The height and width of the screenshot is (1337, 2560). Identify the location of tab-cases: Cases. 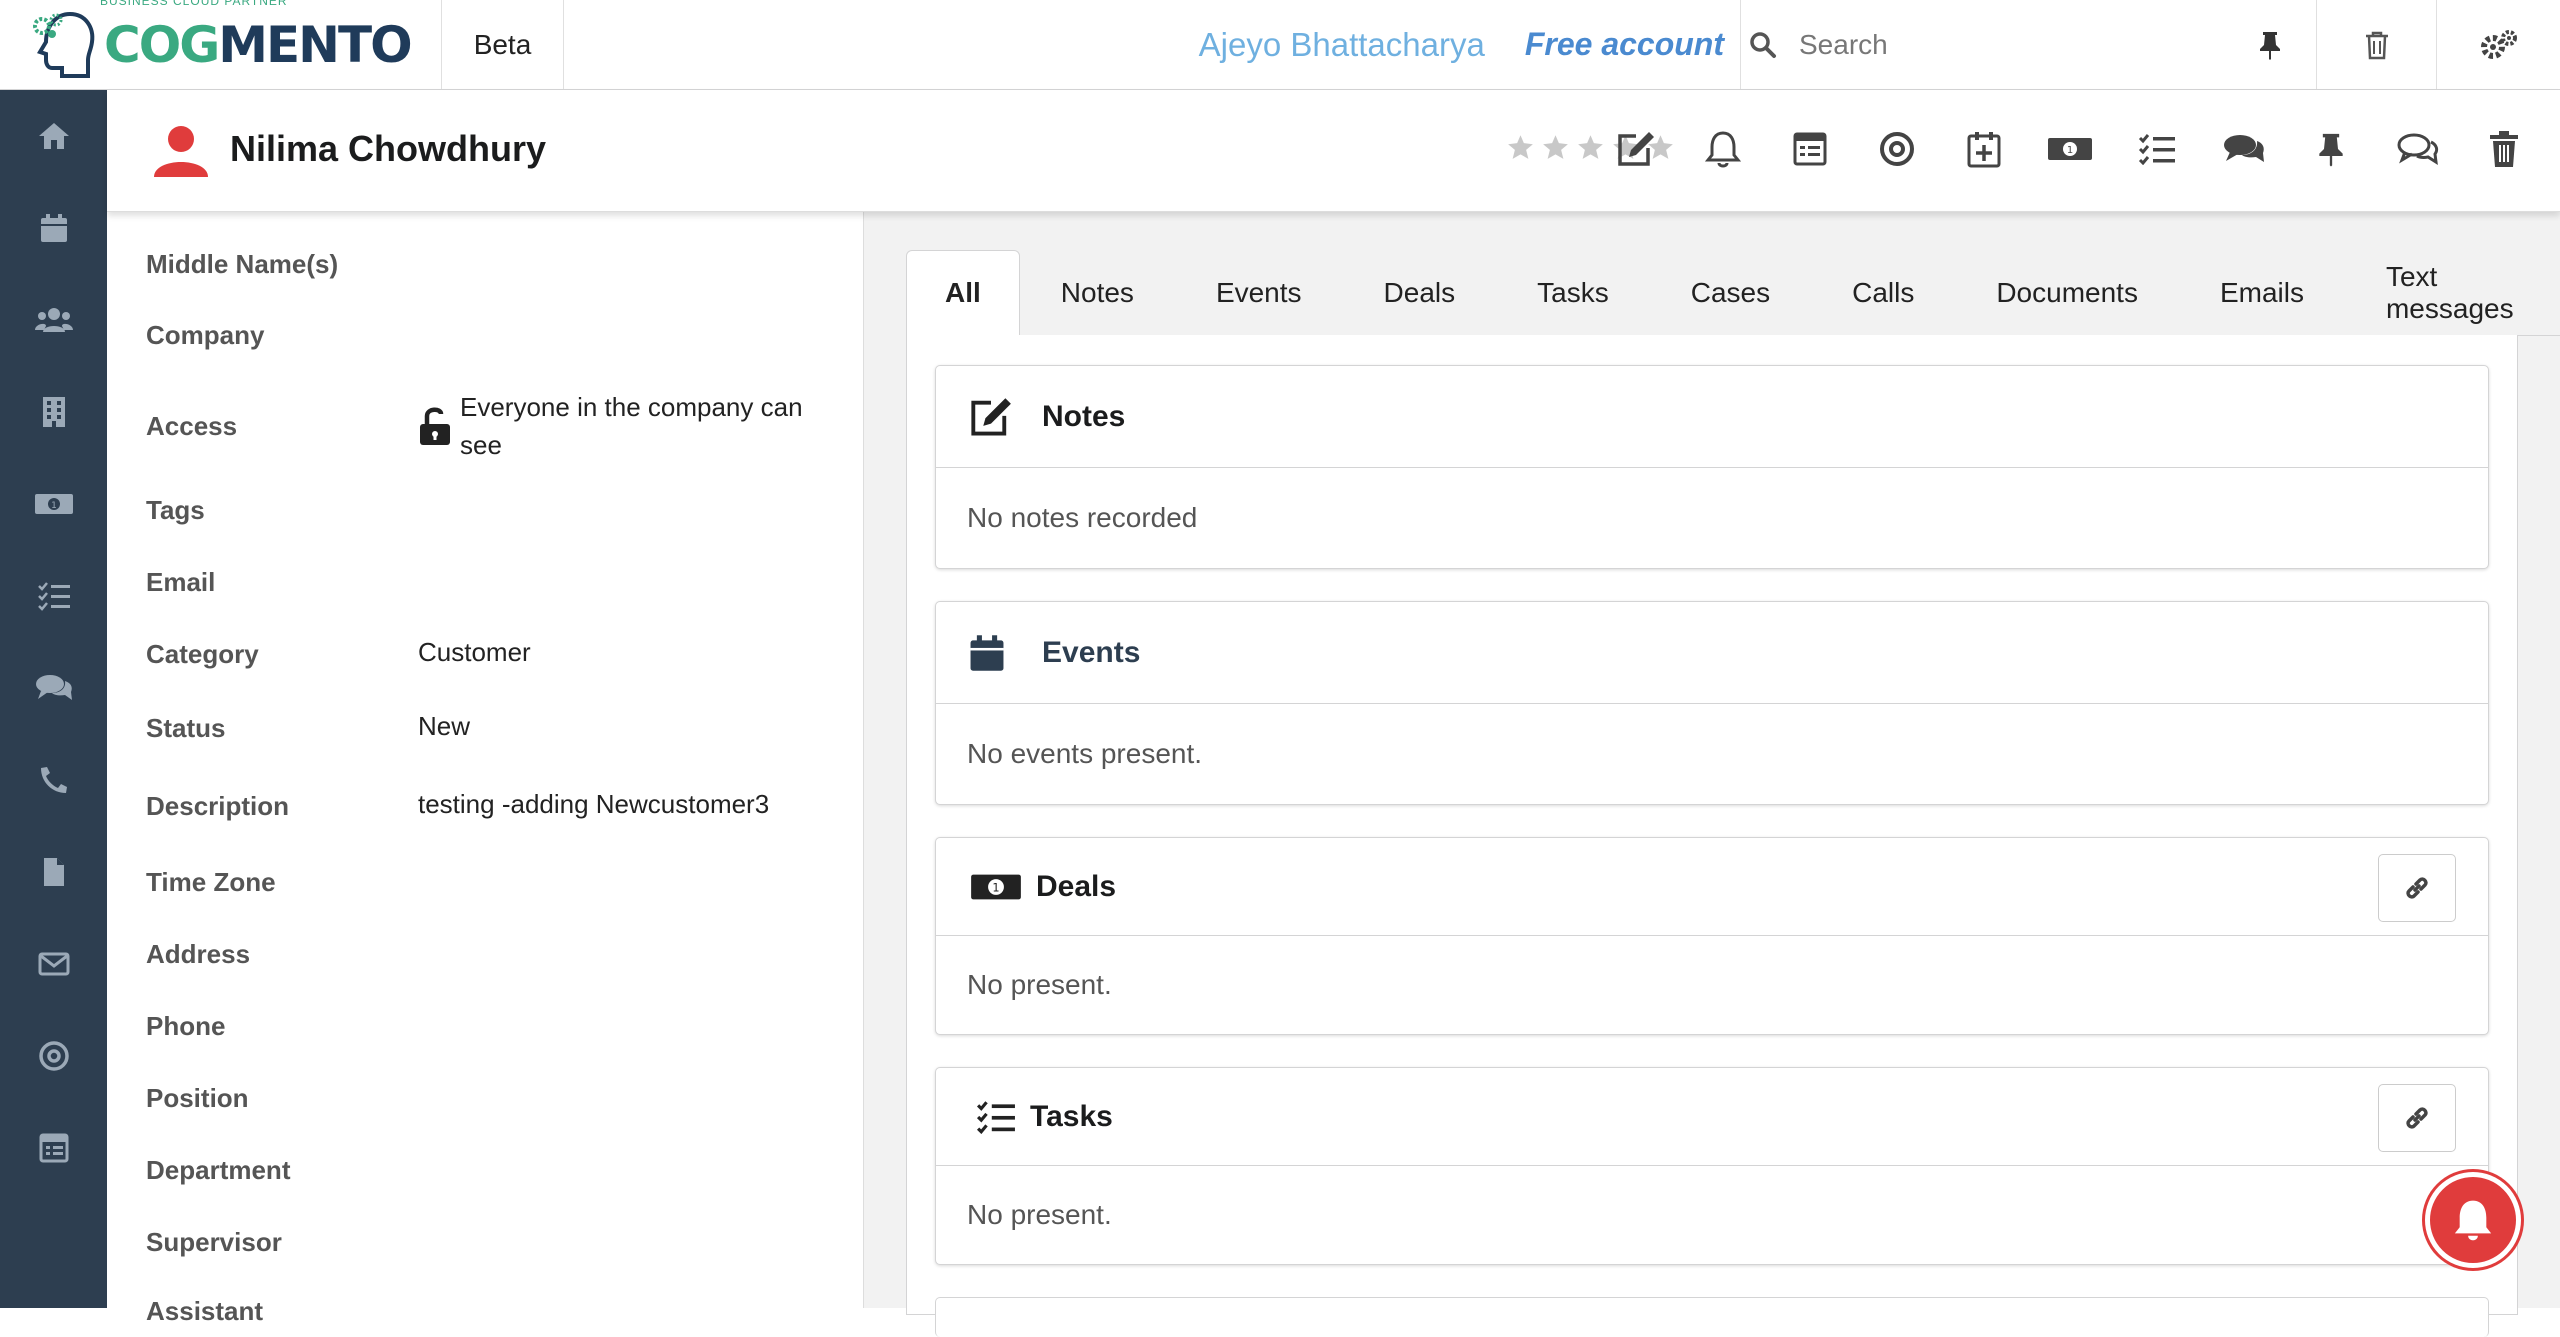
(1730, 292).